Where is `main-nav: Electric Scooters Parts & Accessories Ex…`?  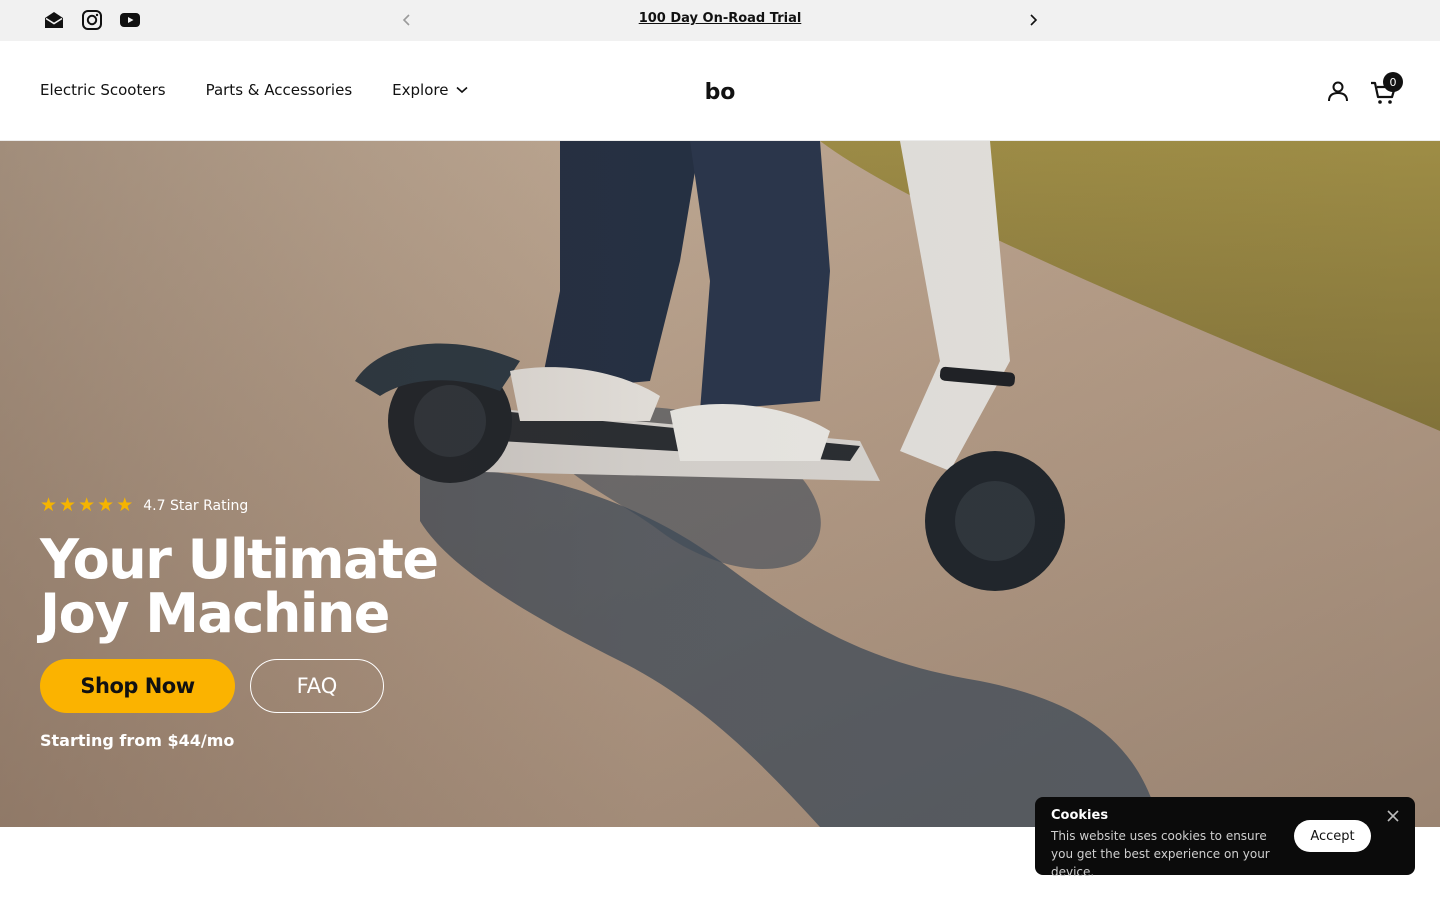 main-nav: Electric Scooters Parts & Accessories Ex… is located at coordinates (254, 90).